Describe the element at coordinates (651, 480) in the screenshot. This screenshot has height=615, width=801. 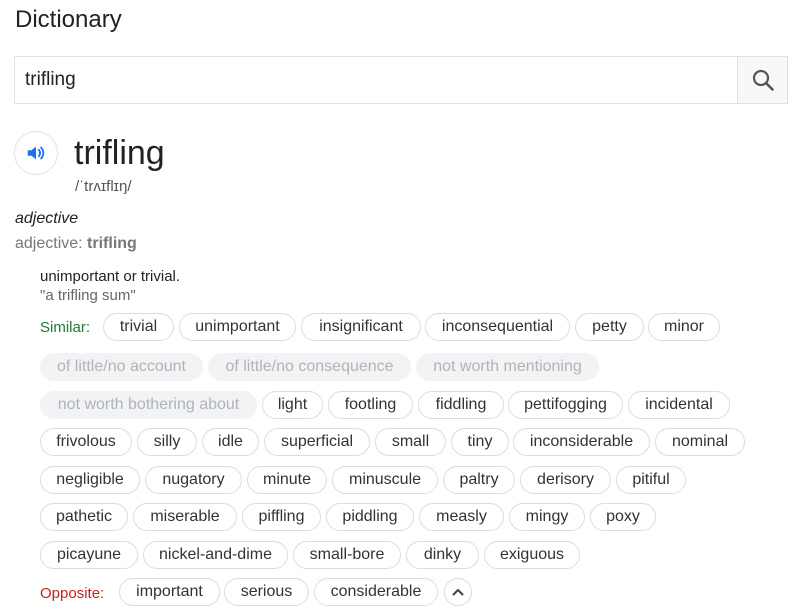
I see `similar-chip: pitiful` at that location.